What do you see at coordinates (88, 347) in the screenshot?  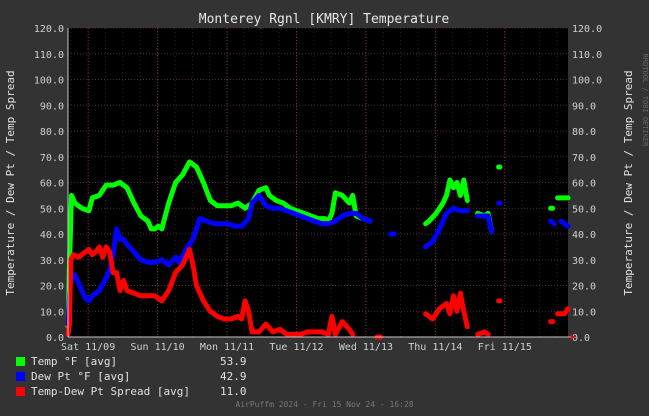 I see `x-tick-label: Sat 11/09` at bounding box center [88, 347].